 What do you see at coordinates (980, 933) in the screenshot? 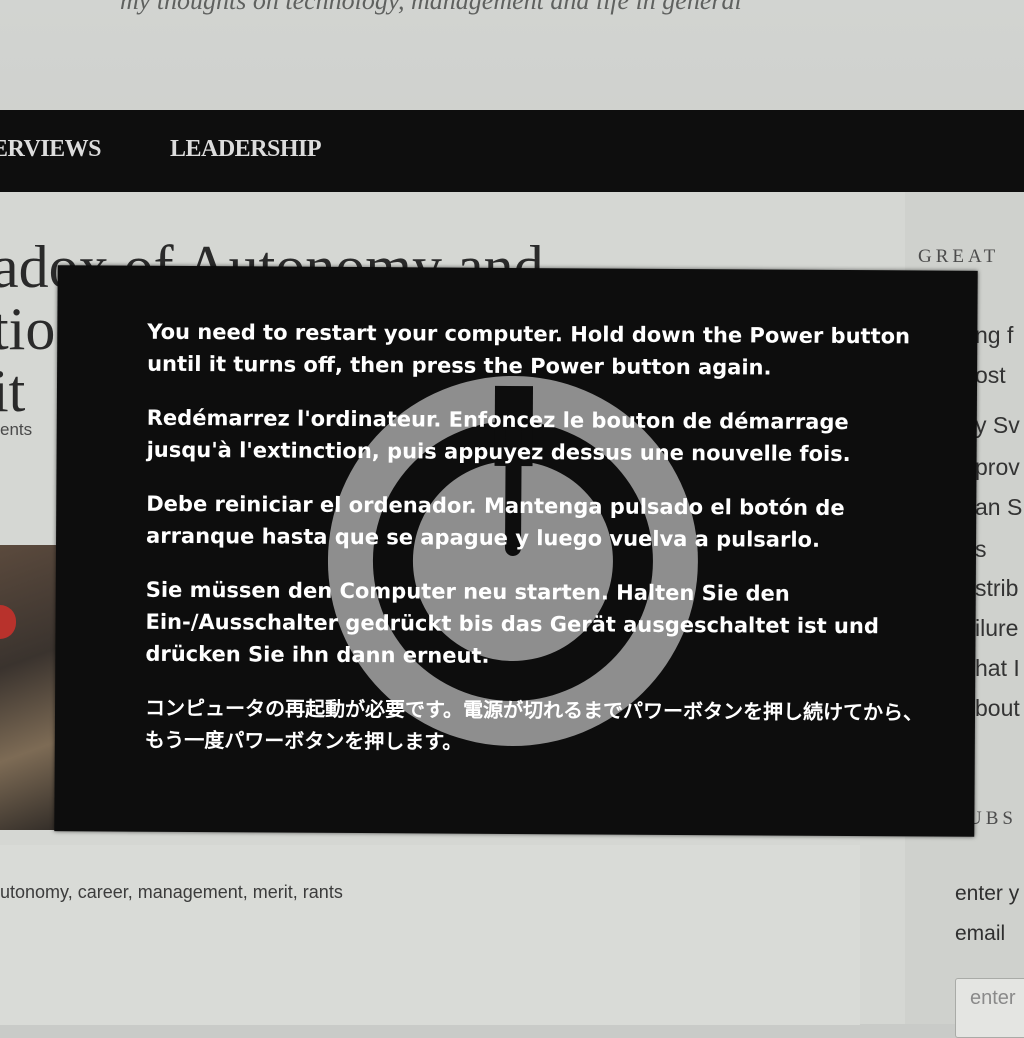
I see `subscribe-description: email` at bounding box center [980, 933].